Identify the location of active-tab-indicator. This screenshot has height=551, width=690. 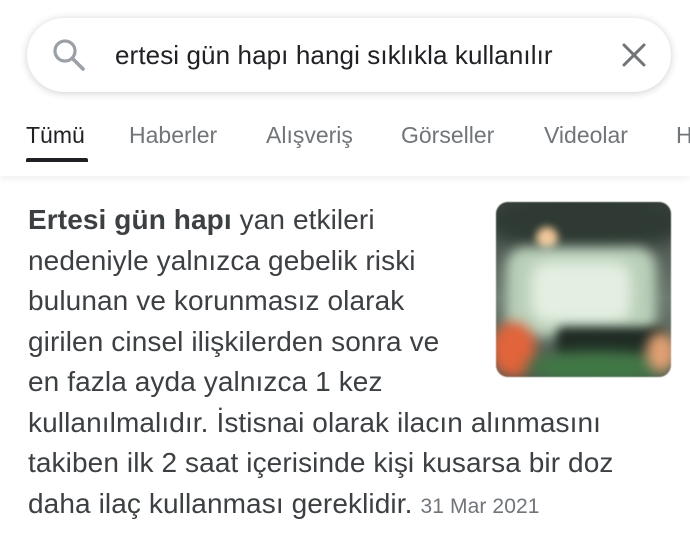
(57, 160).